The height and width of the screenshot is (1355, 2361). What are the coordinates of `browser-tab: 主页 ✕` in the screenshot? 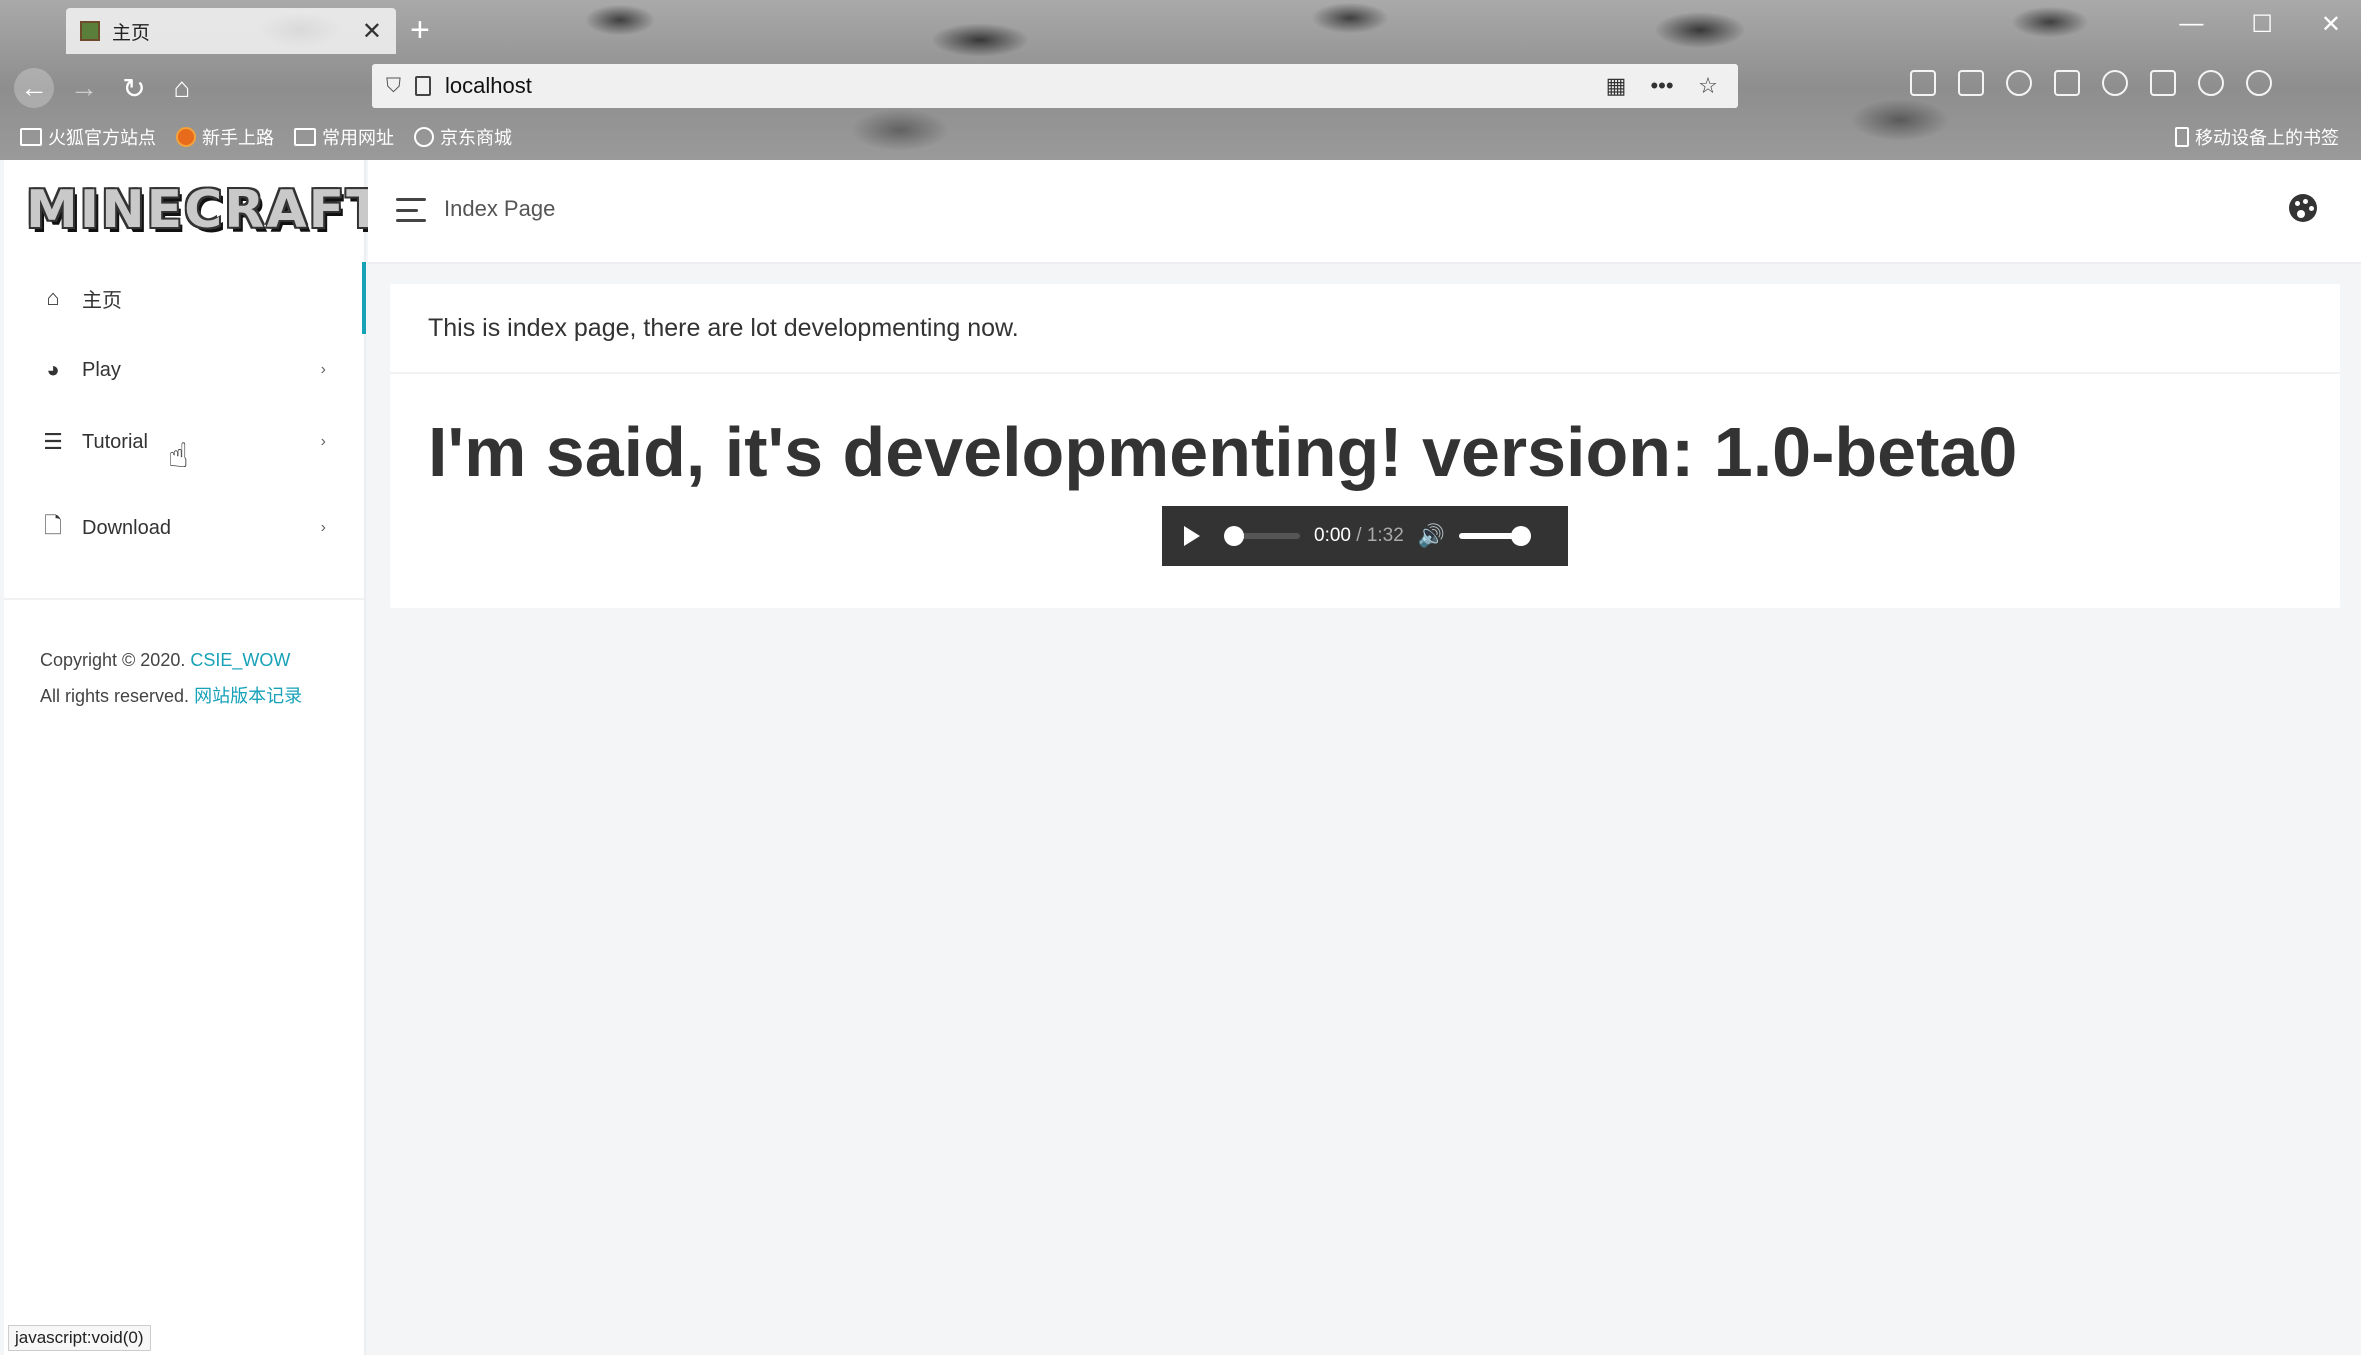 It's located at (231, 31).